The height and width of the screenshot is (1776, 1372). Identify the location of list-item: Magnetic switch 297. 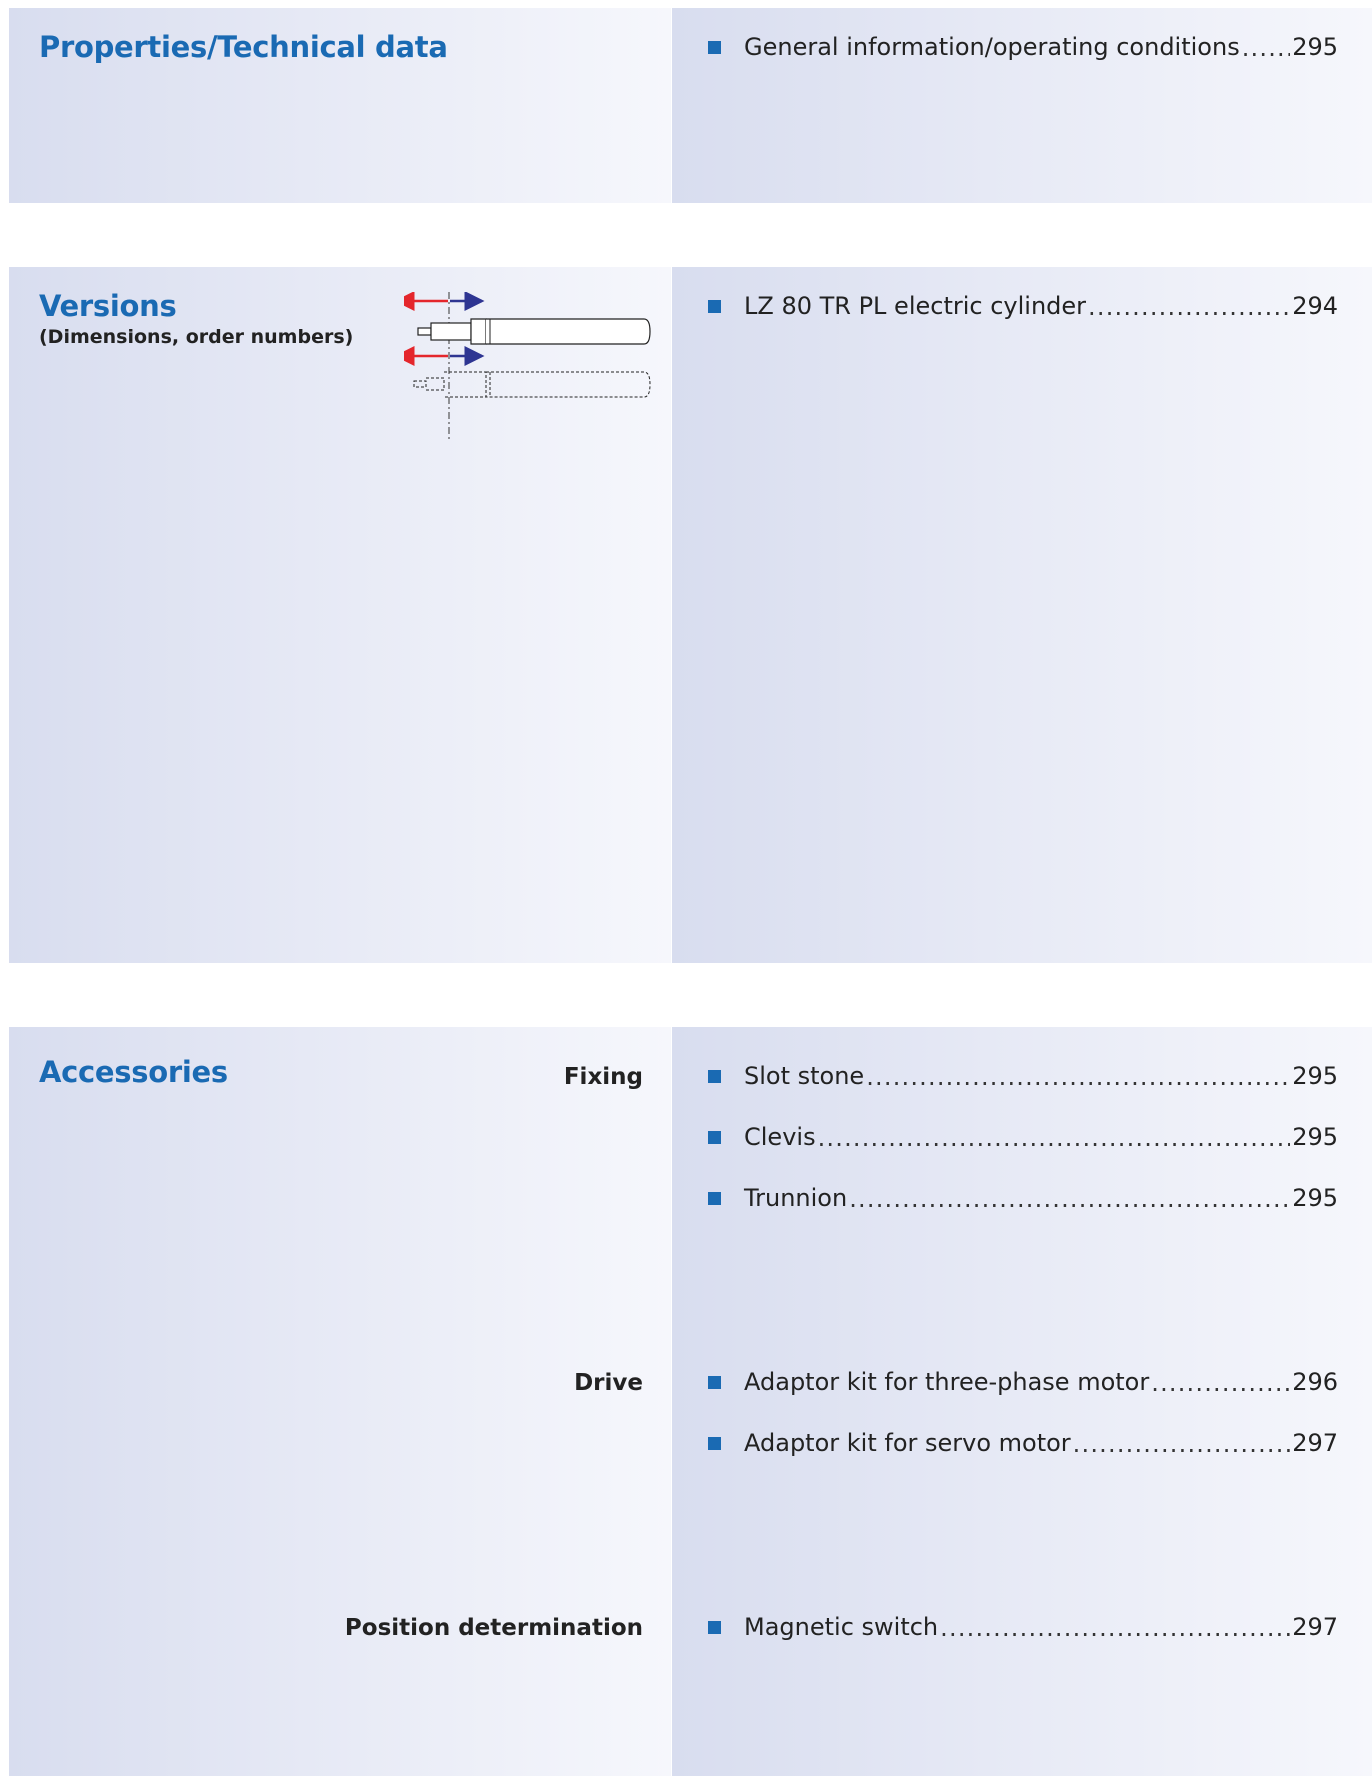
(1023, 1627).